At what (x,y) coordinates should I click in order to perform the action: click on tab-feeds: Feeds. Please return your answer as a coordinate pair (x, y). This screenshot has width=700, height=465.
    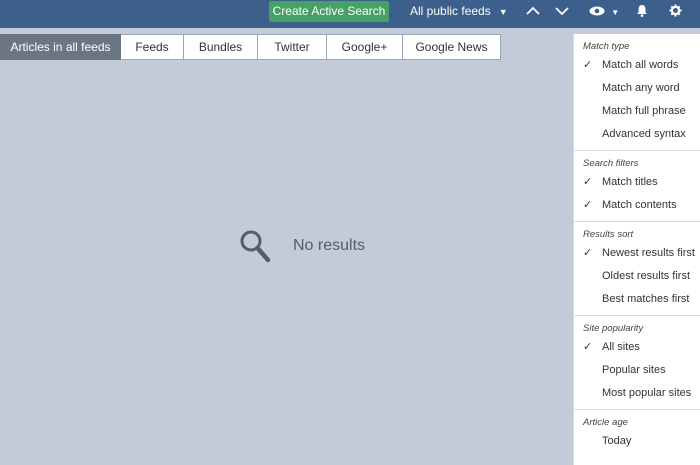
    Looking at the image, I should click on (152, 47).